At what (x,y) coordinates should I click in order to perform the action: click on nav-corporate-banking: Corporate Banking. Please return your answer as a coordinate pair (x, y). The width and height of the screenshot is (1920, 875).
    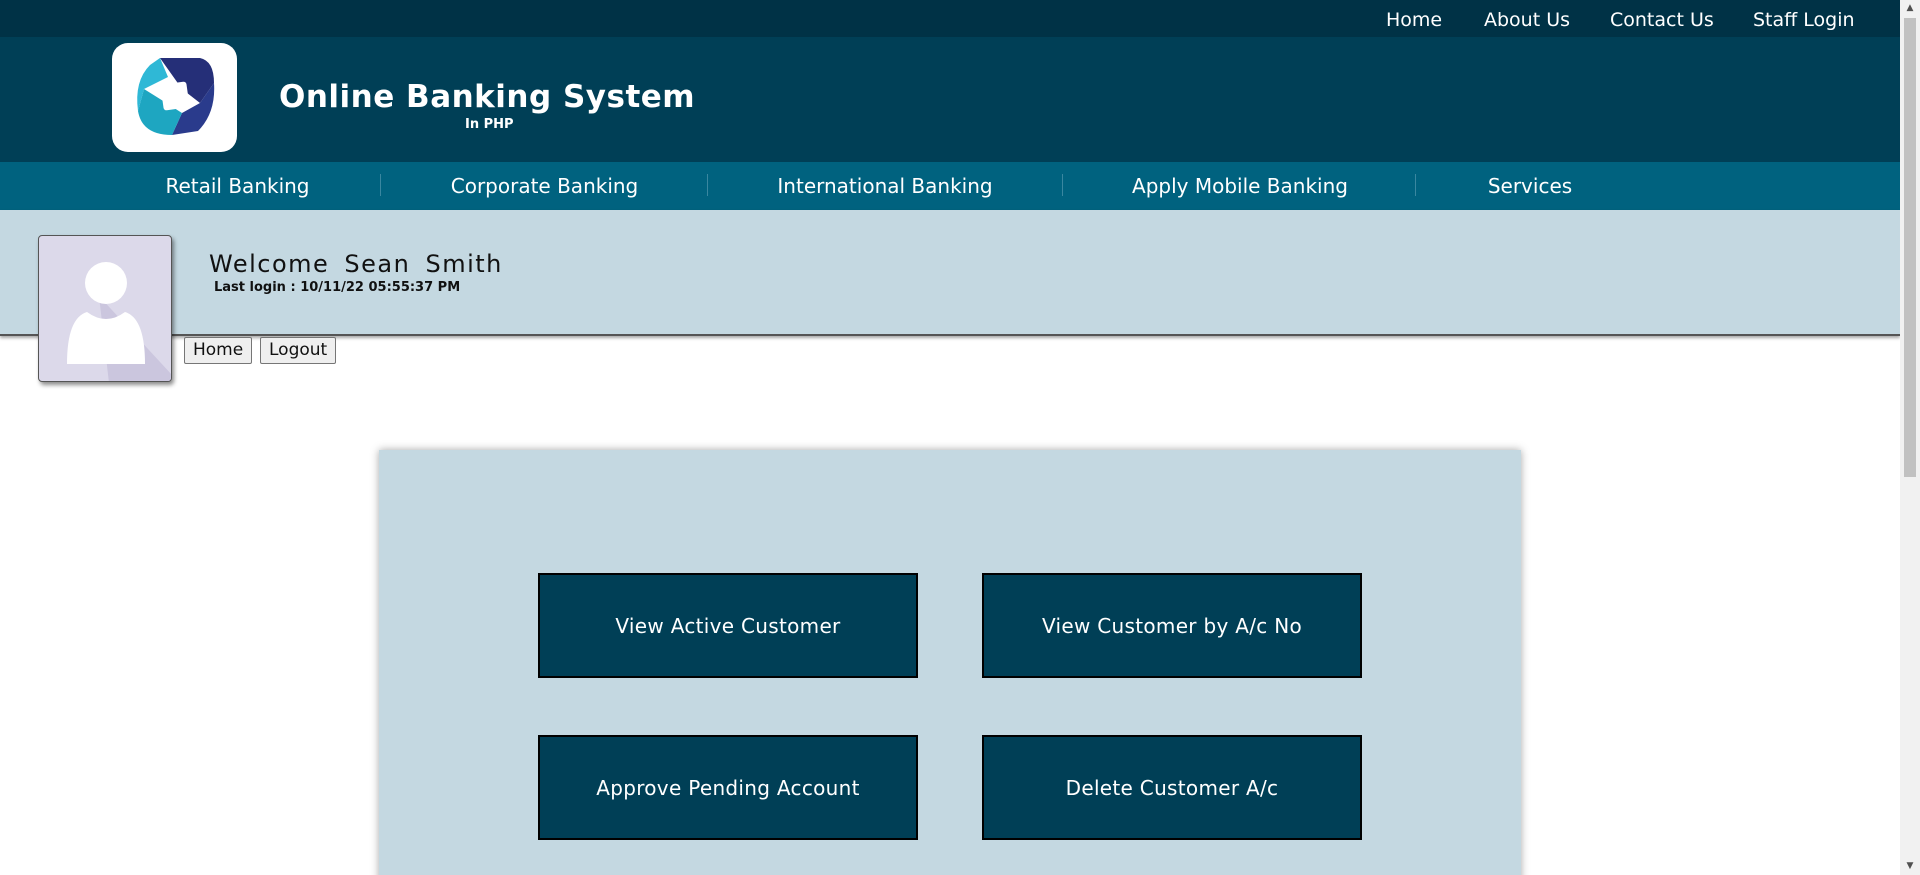
    Looking at the image, I should click on (544, 186).